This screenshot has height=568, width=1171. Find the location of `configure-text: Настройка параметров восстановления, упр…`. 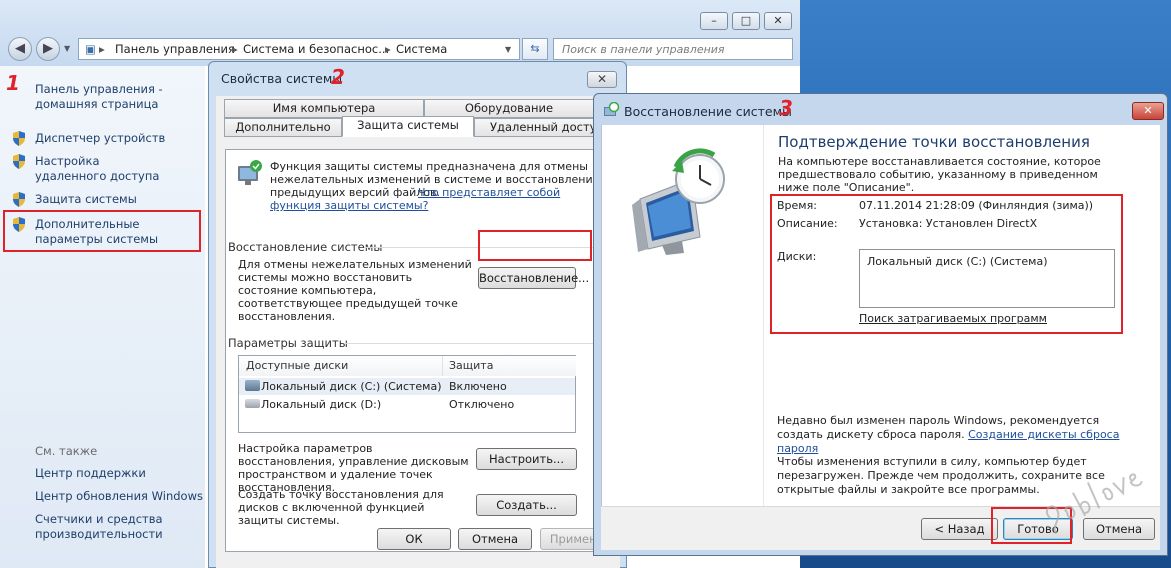

configure-text: Настройка параметров восстановления, упр… is located at coordinates (353, 468).